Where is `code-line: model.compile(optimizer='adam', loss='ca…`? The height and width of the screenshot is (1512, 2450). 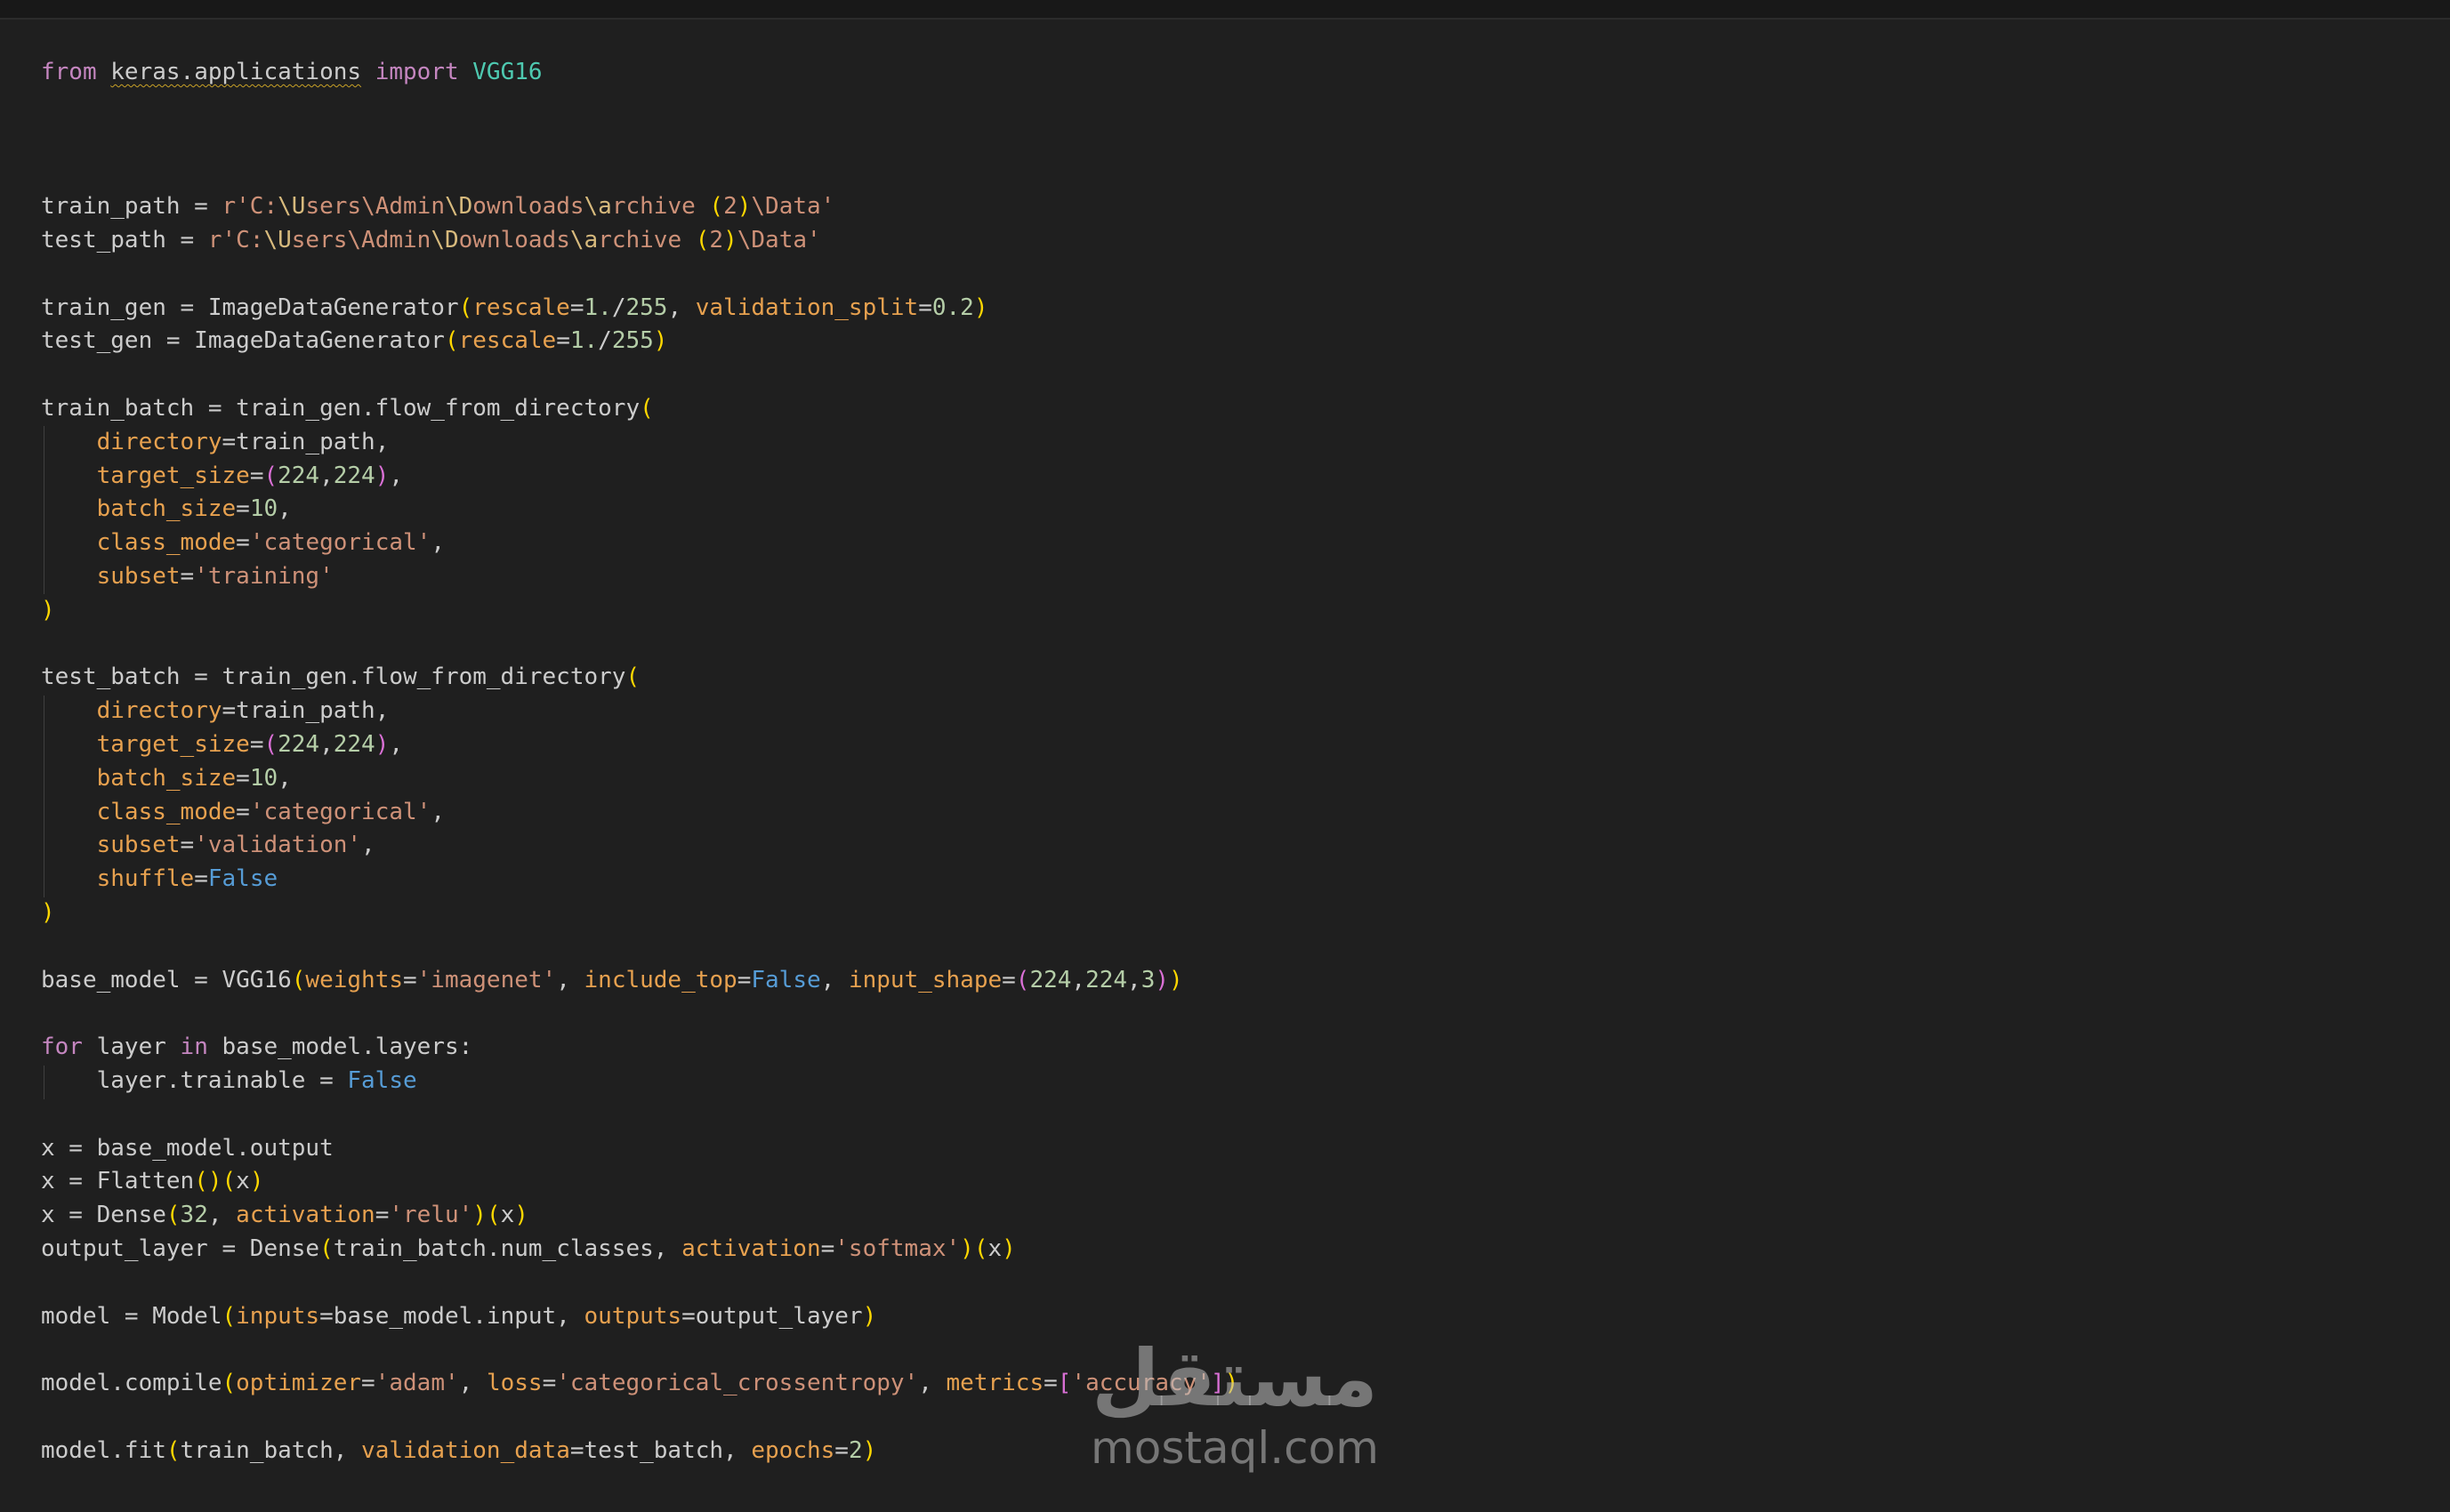 code-line: model.compile(optimizer='adam', loss='ca… is located at coordinates (639, 1384).